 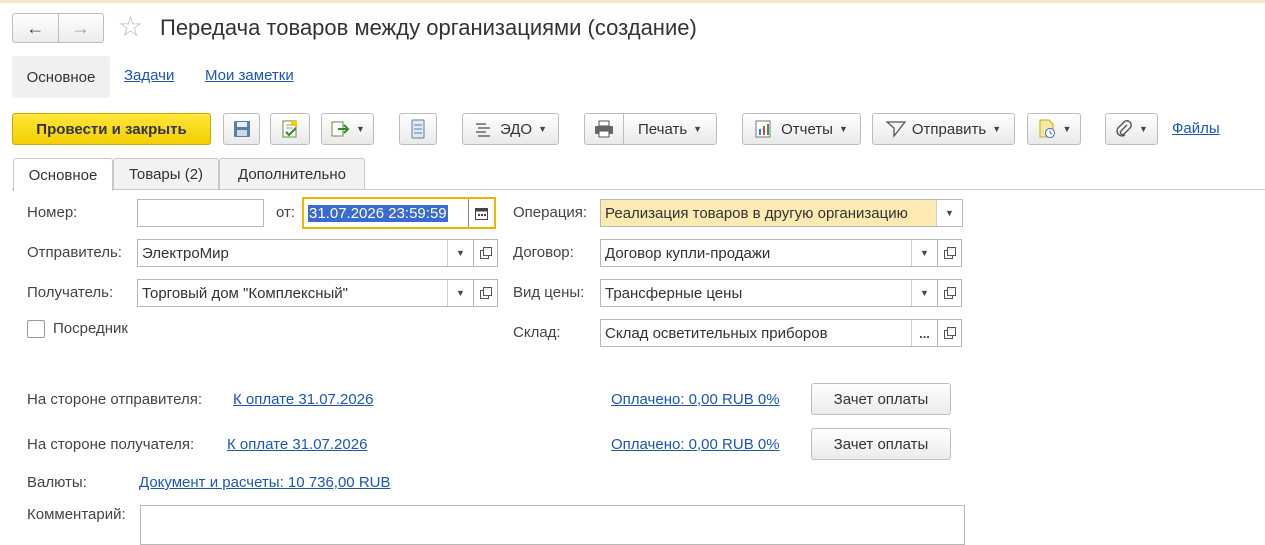 What do you see at coordinates (114, 399) in the screenshot?
I see `sender-side-label: На стороне отправителя:` at bounding box center [114, 399].